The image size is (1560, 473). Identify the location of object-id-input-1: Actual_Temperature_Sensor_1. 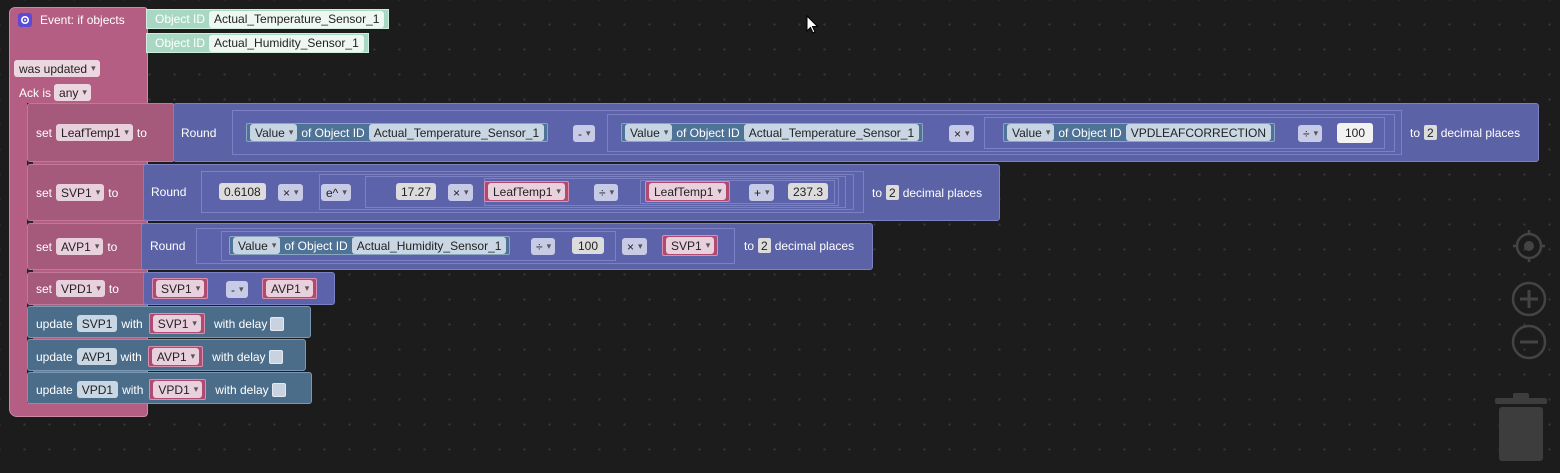
(297, 19).